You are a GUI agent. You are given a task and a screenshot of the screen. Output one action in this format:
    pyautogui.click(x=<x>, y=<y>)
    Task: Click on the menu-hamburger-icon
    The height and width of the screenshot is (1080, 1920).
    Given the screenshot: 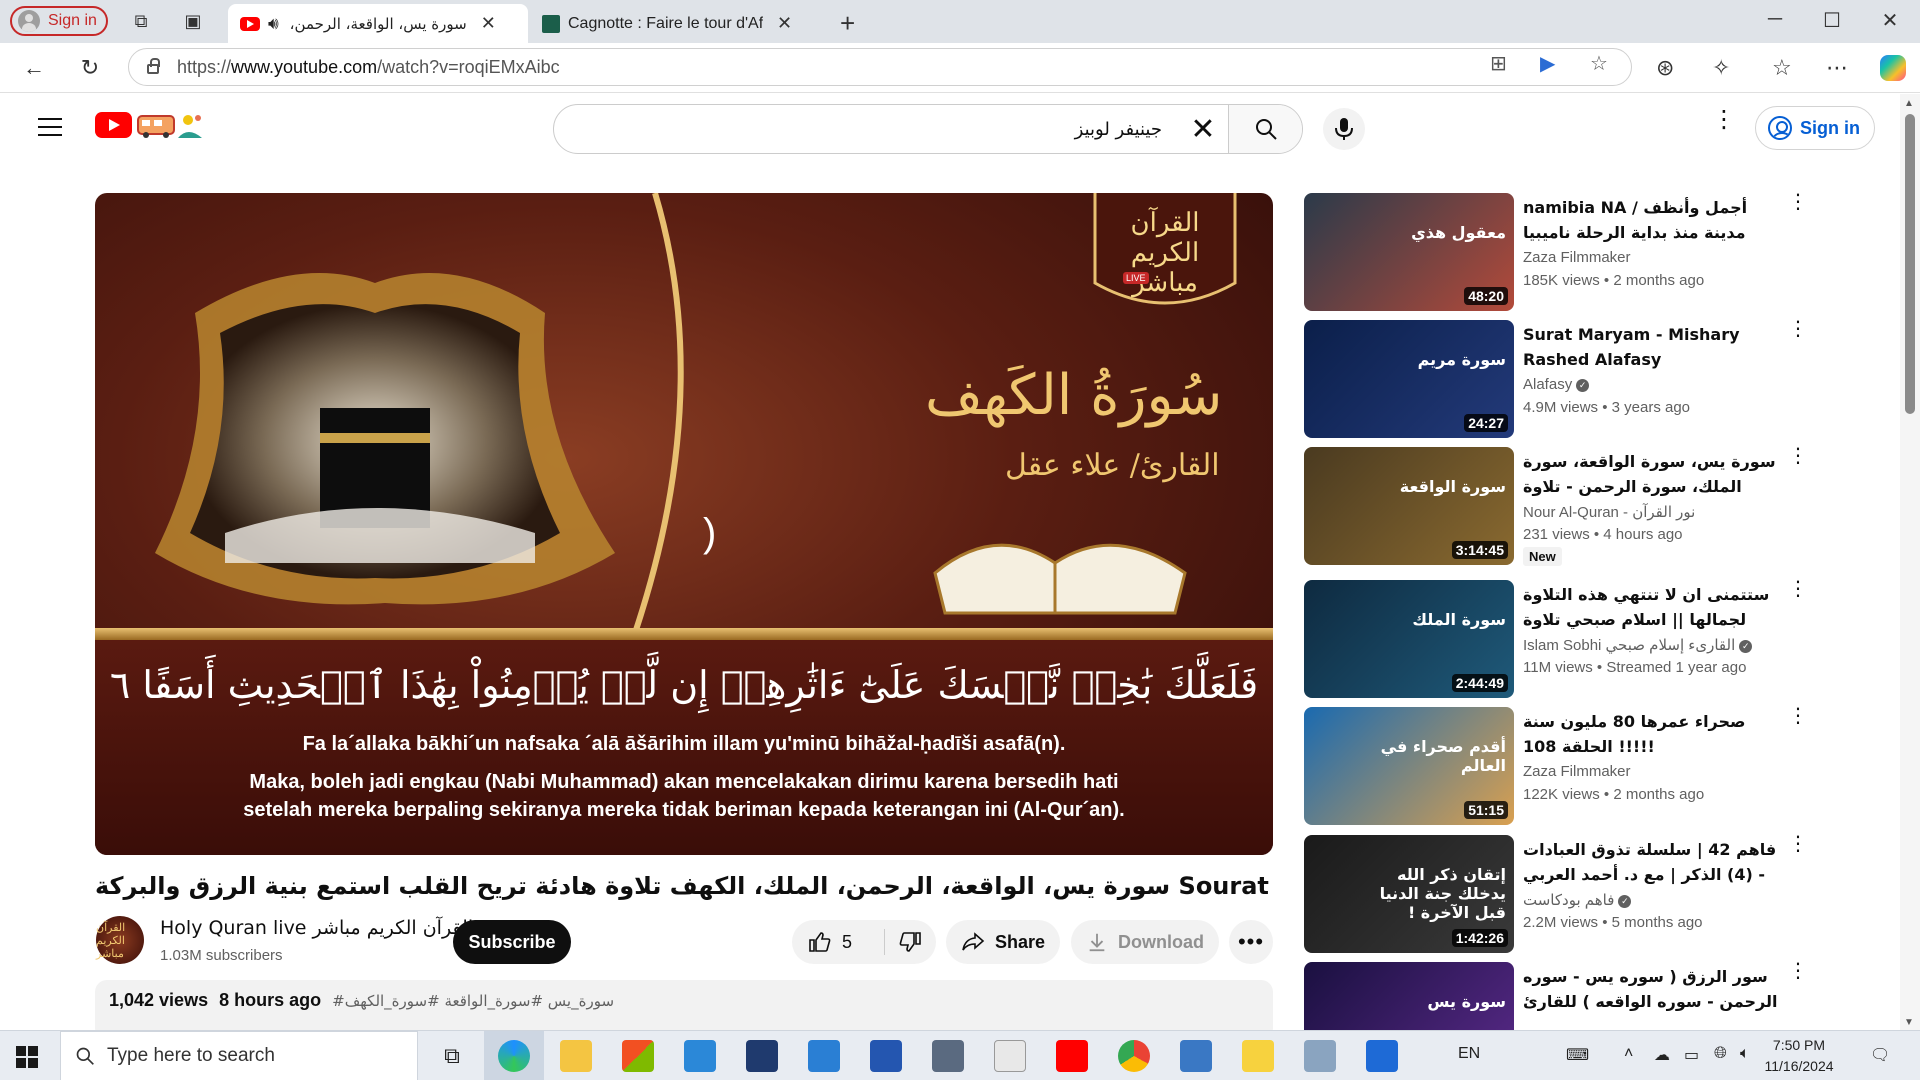 What is the action you would take?
    pyautogui.click(x=50, y=127)
    